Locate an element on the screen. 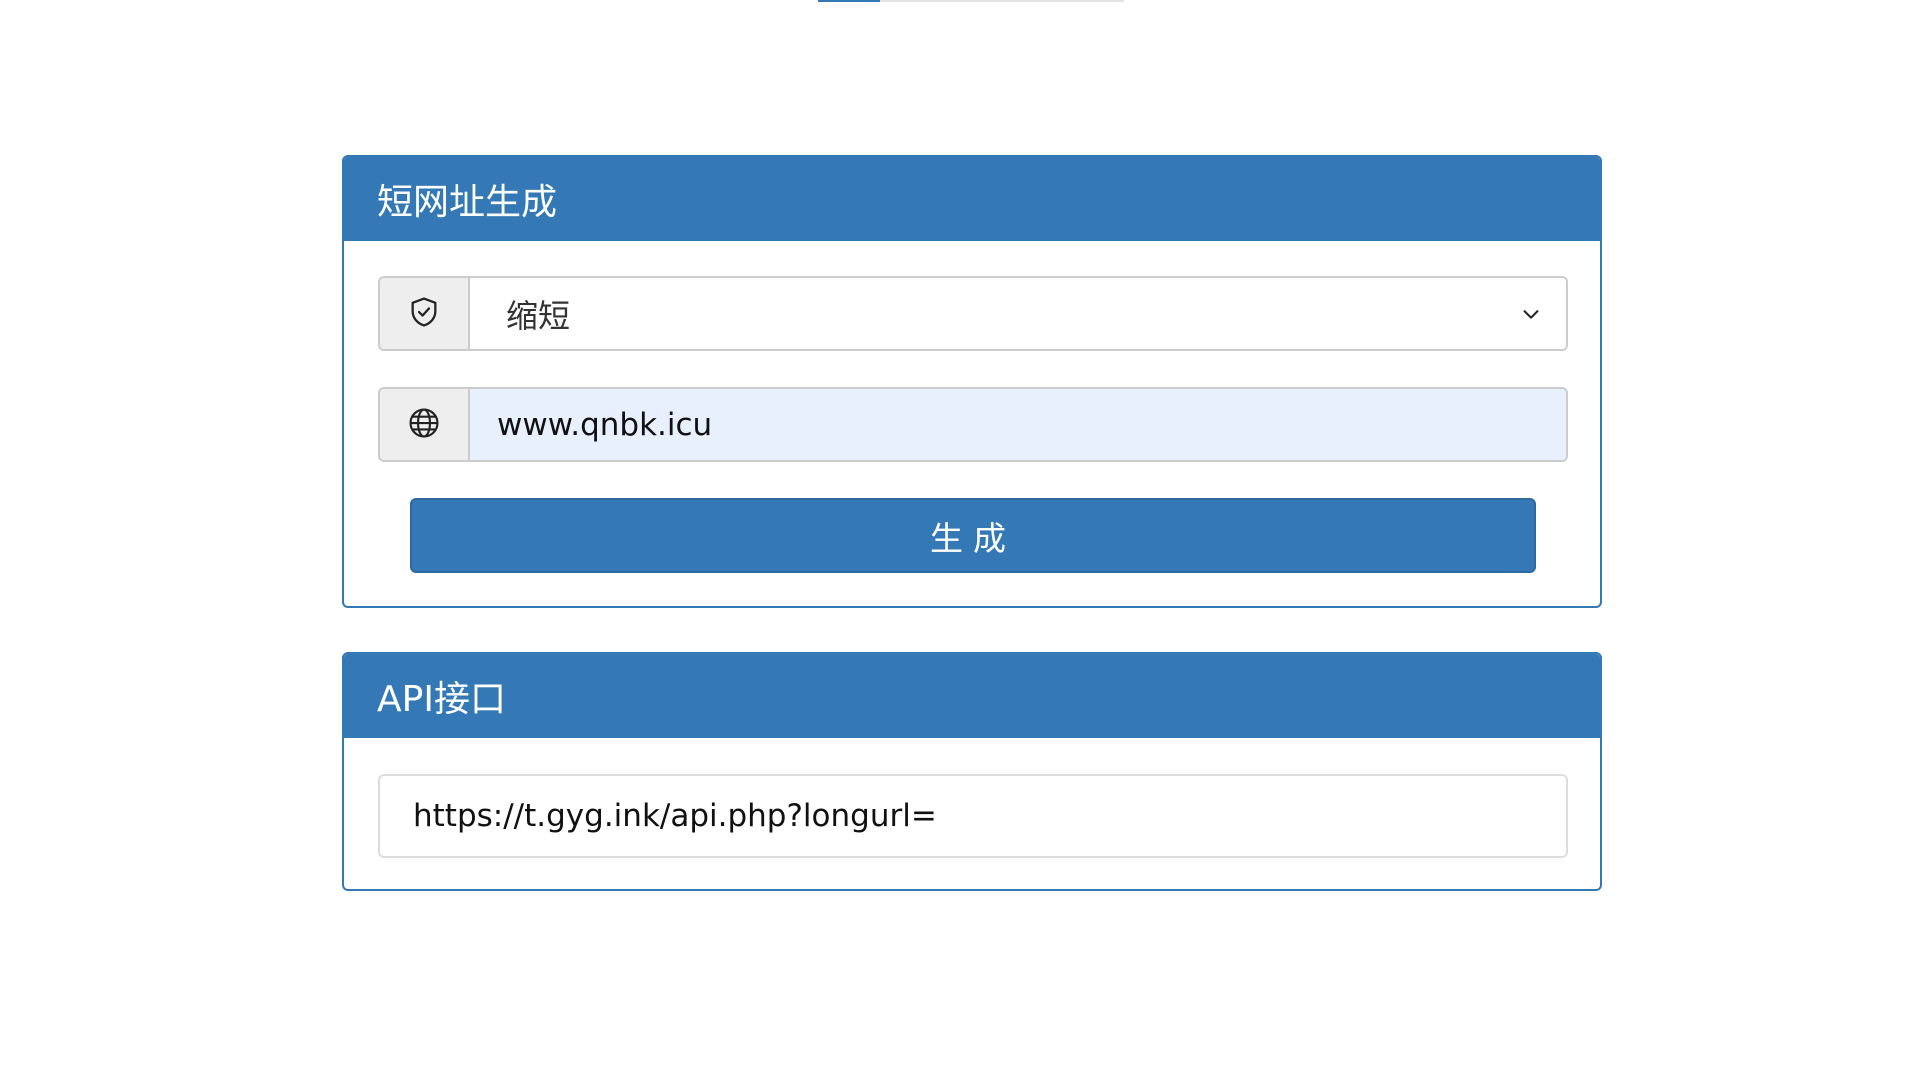 The height and width of the screenshot is (1080, 1920). mode-addon is located at coordinates (425, 313).